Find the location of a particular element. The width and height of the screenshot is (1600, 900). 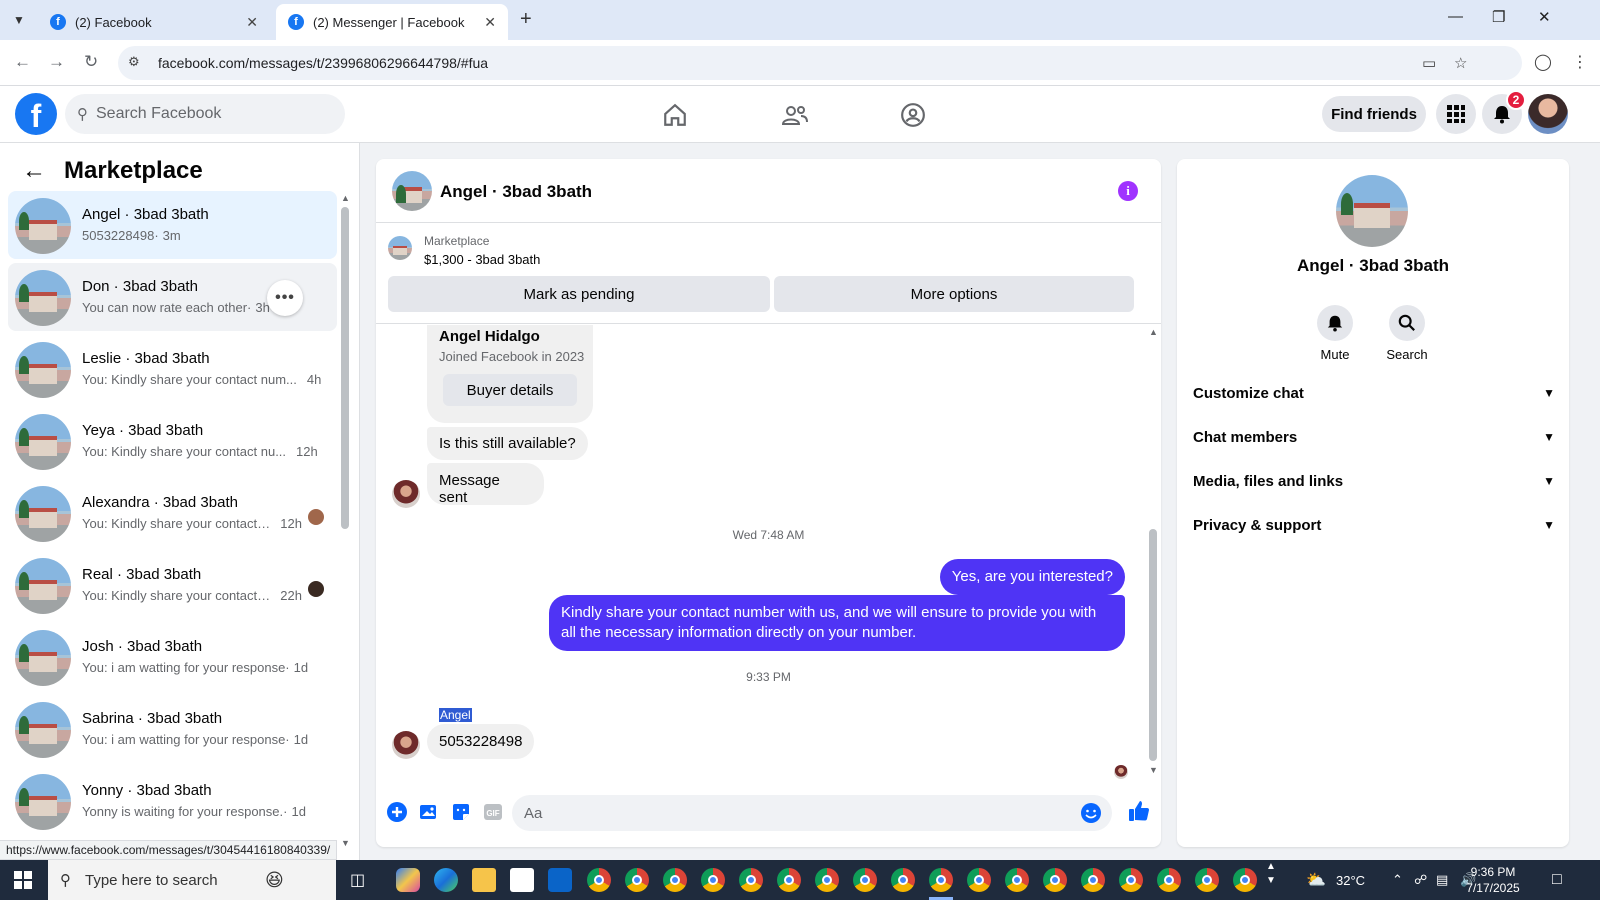

message-bubble-incoming: 5053228498 is located at coordinates (481, 741).